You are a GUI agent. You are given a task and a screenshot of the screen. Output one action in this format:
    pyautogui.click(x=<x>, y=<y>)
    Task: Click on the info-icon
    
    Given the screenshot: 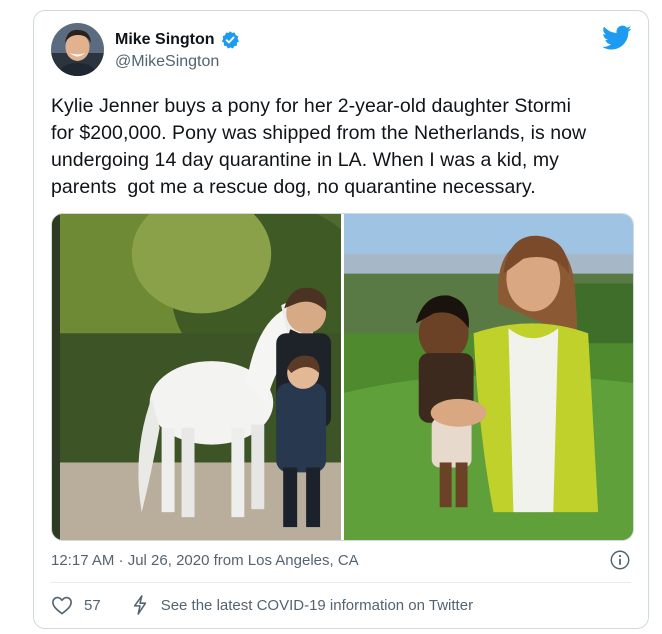 What is the action you would take?
    pyautogui.click(x=620, y=560)
    